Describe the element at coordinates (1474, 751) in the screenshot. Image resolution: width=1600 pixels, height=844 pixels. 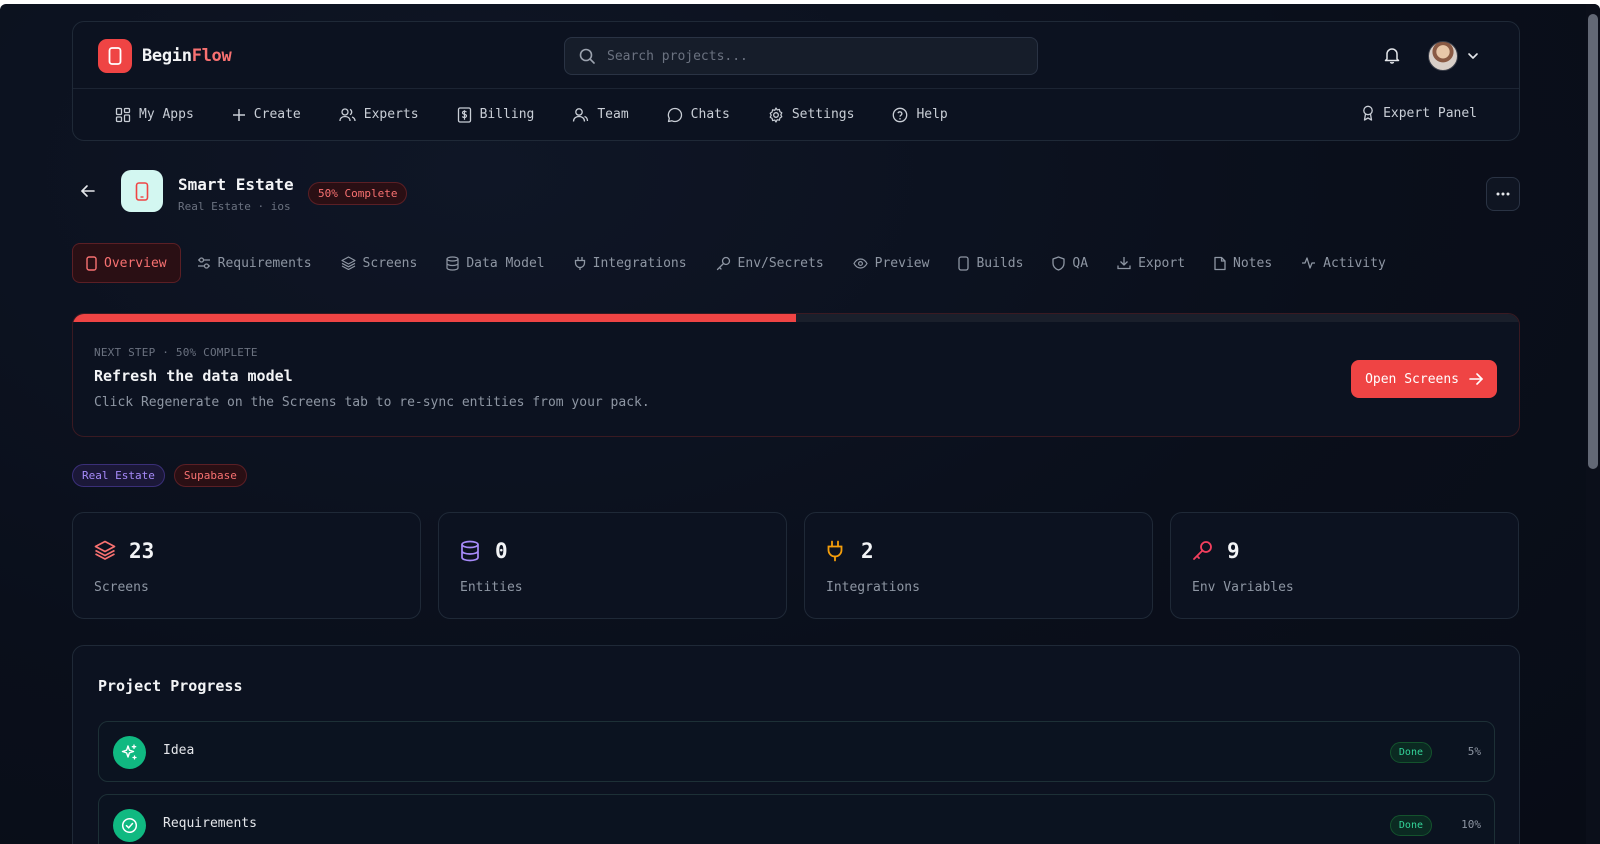
I see `stage-percent: 5%` at that location.